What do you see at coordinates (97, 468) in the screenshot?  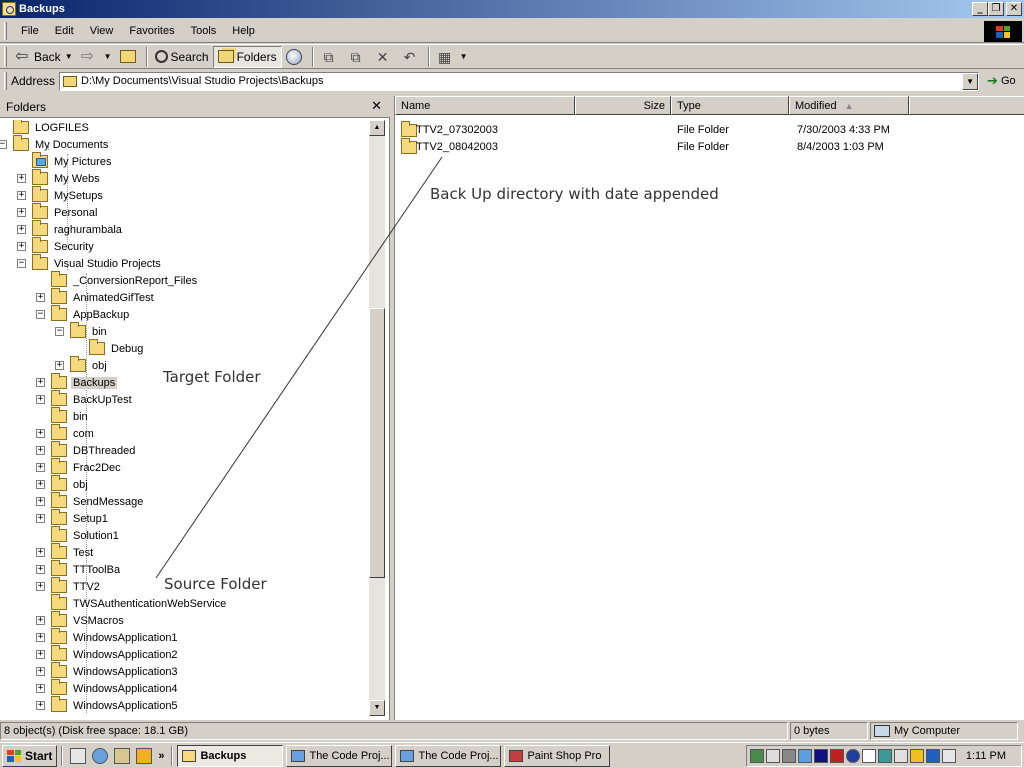 I see `tree-item-label: Frac2Dec` at bounding box center [97, 468].